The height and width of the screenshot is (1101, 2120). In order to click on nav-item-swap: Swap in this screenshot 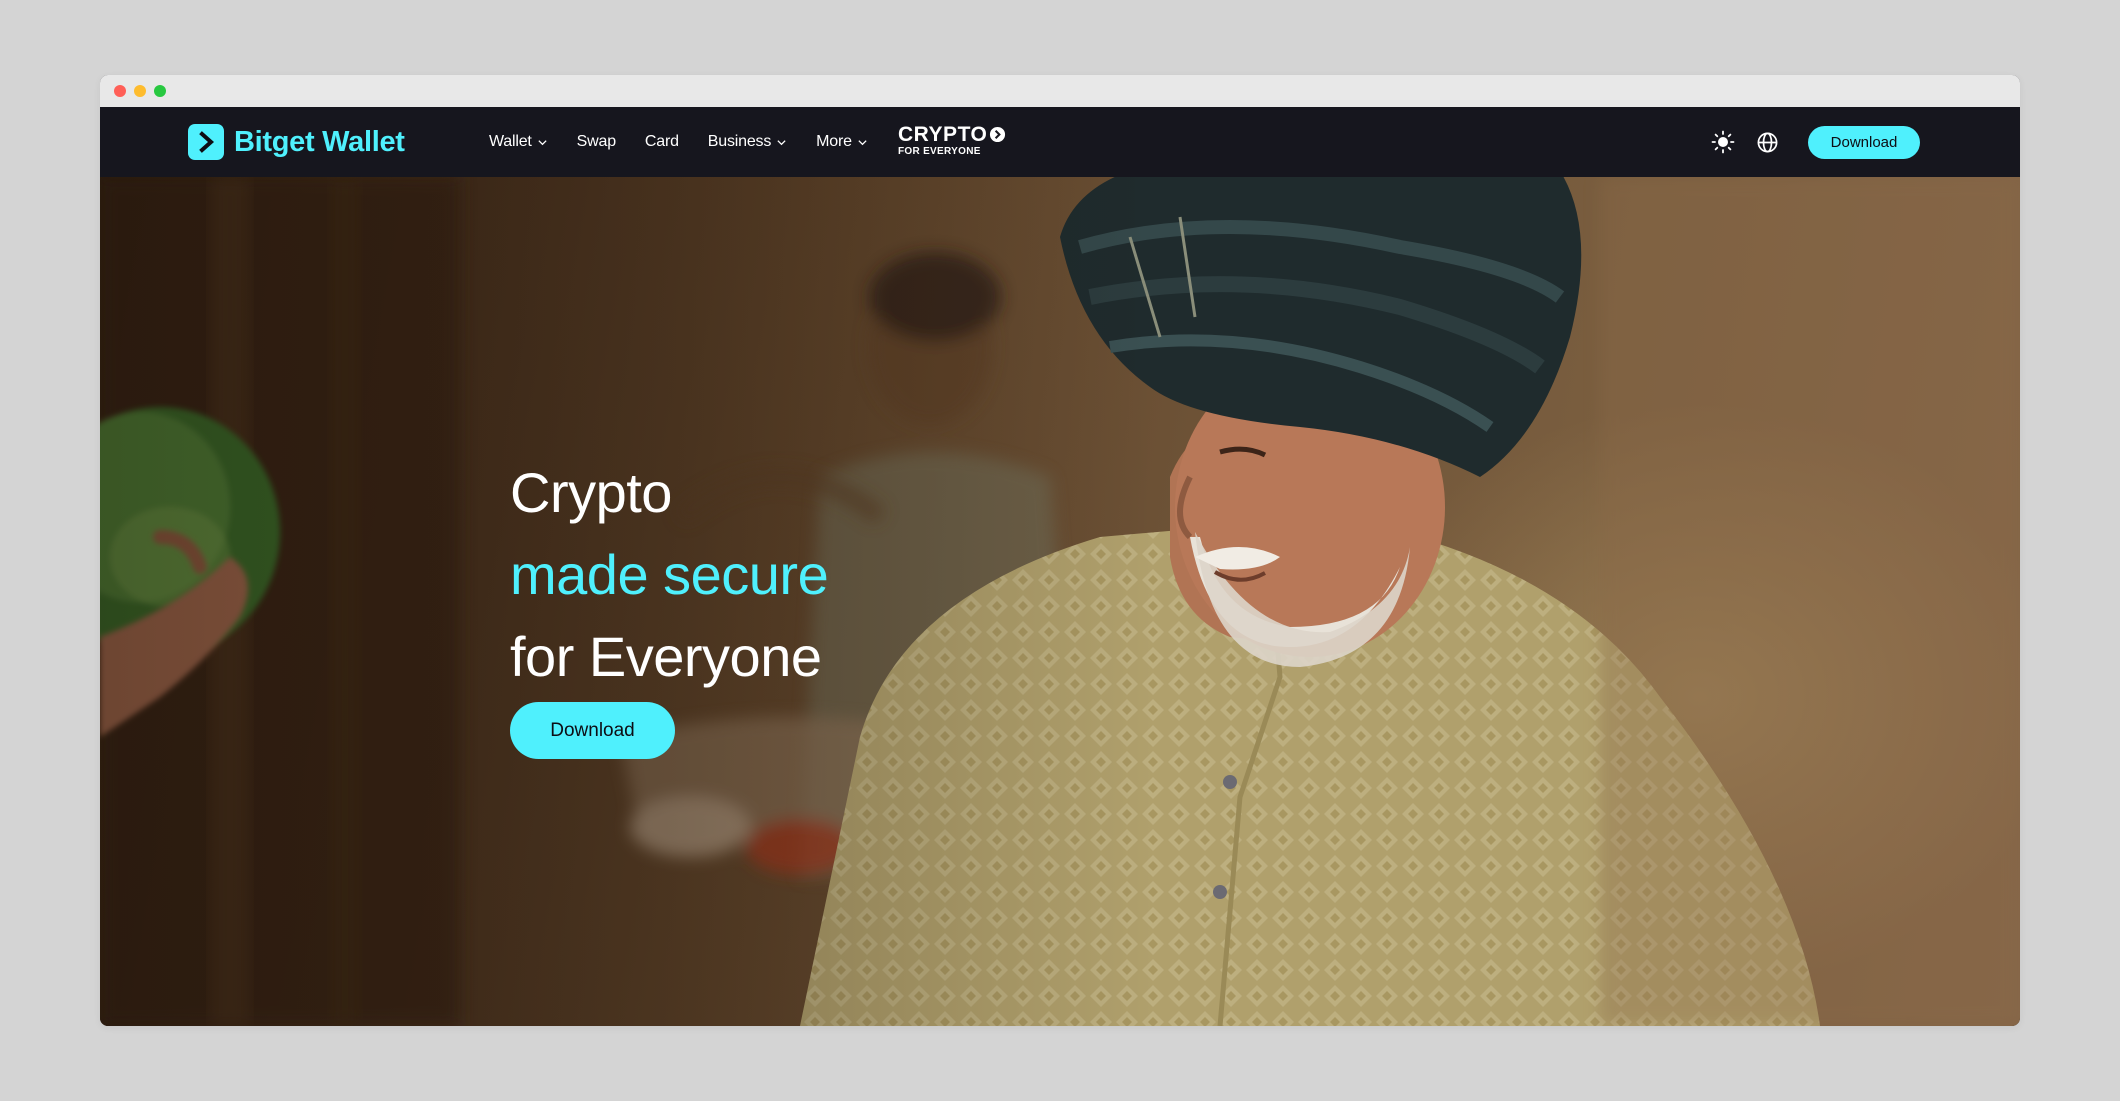, I will do `click(596, 142)`.